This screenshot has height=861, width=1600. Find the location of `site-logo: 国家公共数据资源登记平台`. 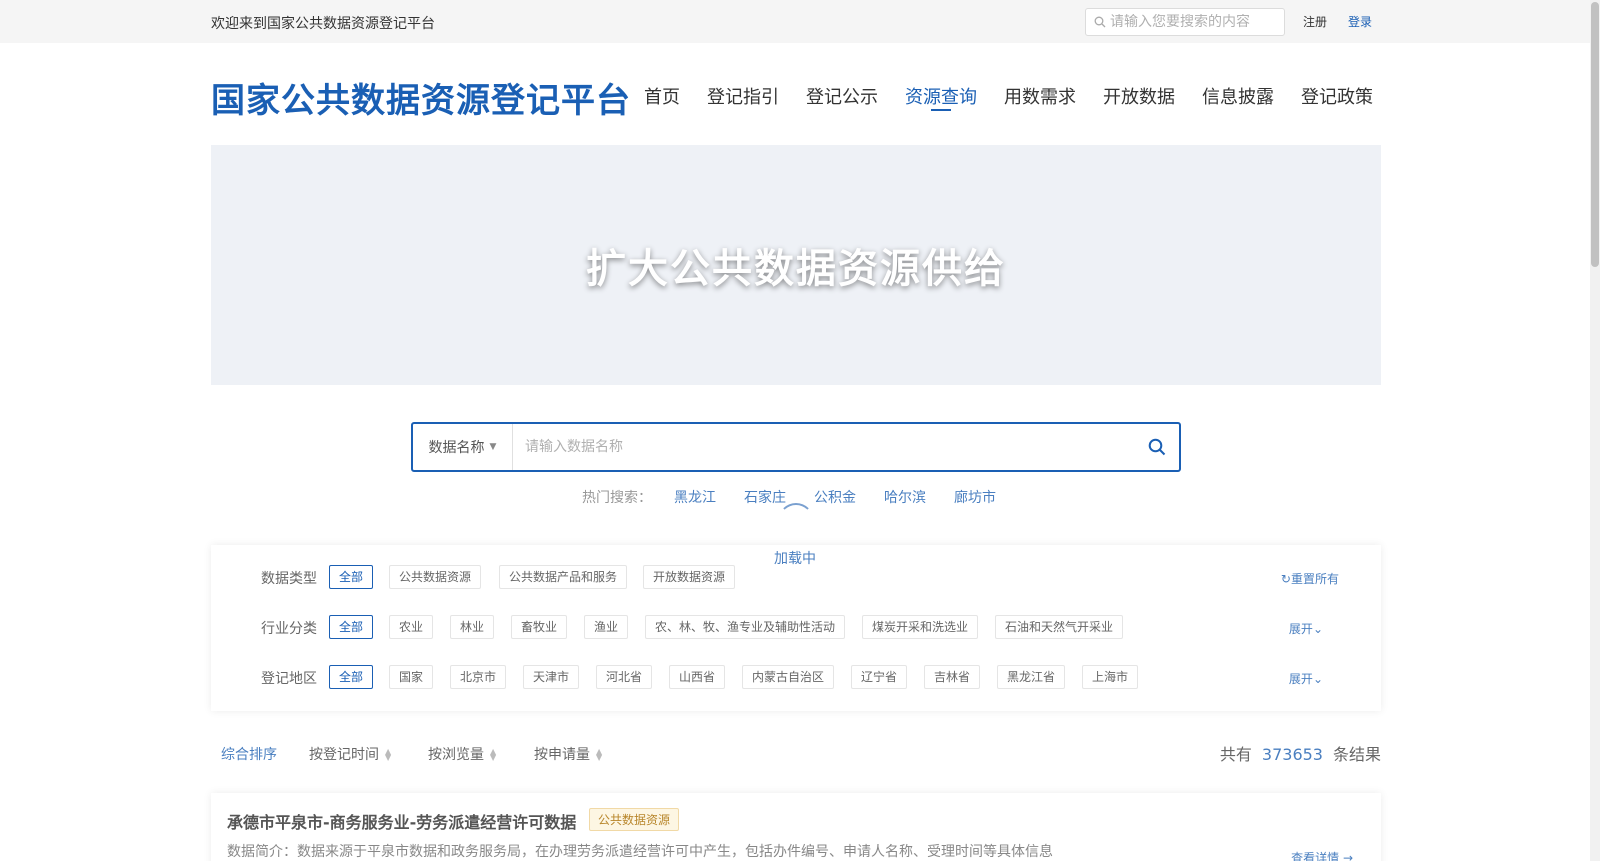

site-logo: 国家公共数据资源登记平台 is located at coordinates (421, 97).